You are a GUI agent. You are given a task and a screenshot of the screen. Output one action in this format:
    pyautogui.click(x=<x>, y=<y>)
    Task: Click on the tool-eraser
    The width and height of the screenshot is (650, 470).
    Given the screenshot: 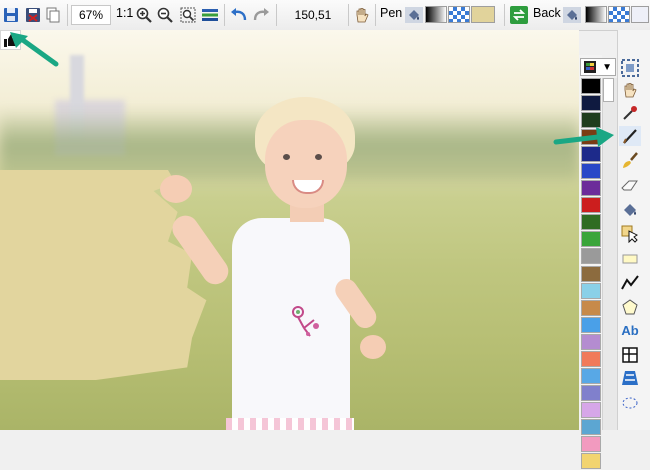 What is the action you would take?
    pyautogui.click(x=630, y=186)
    